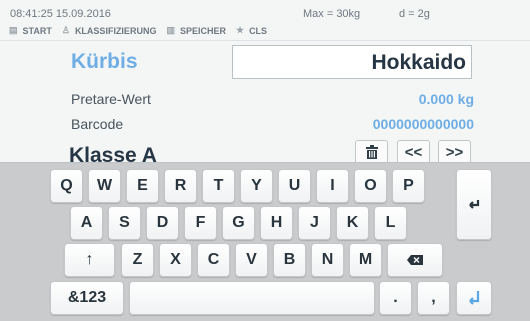 Image resolution: width=530 pixels, height=321 pixels. I want to click on star-icon: ★, so click(240, 30).